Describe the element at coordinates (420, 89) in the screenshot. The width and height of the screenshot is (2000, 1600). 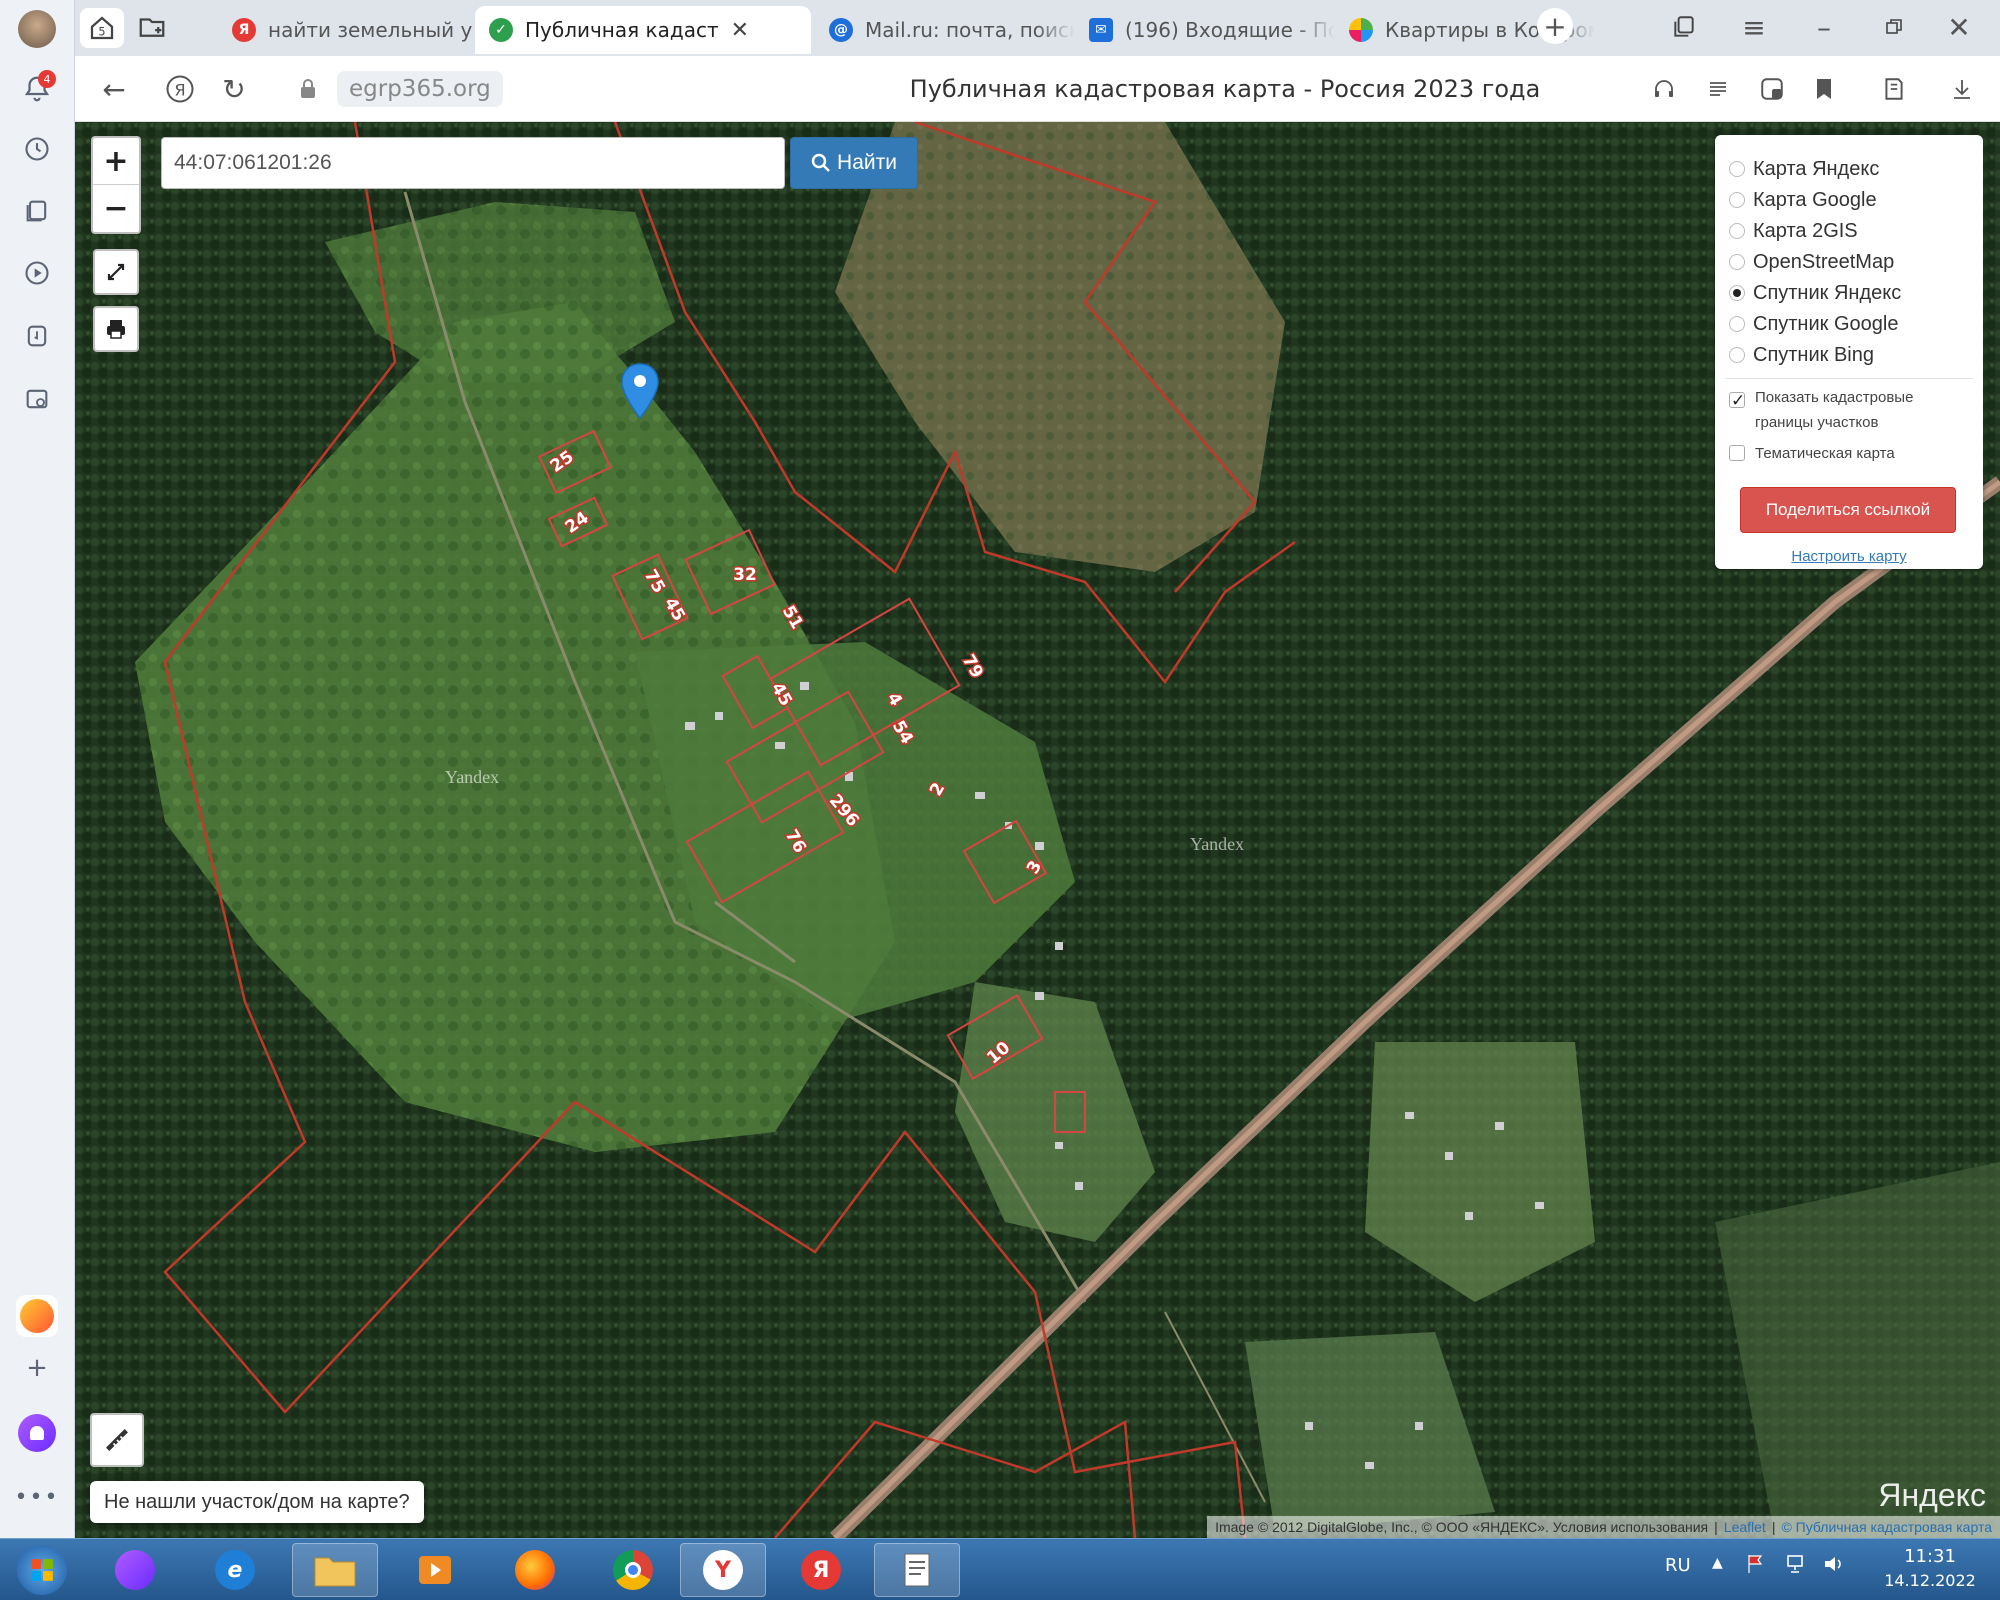
I see `url-domain: egrp365.org` at that location.